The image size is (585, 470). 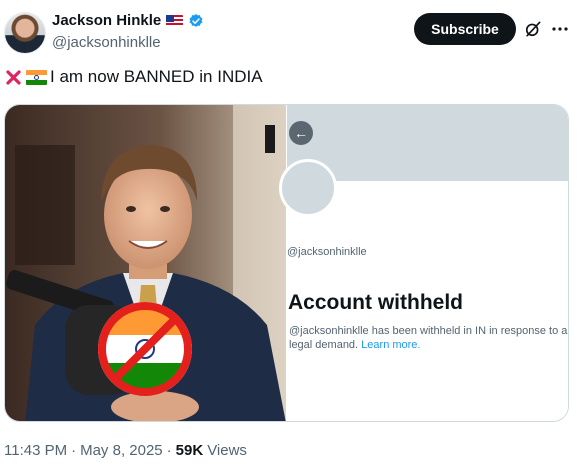 What do you see at coordinates (560, 29) in the screenshot?
I see `more-options-icon` at bounding box center [560, 29].